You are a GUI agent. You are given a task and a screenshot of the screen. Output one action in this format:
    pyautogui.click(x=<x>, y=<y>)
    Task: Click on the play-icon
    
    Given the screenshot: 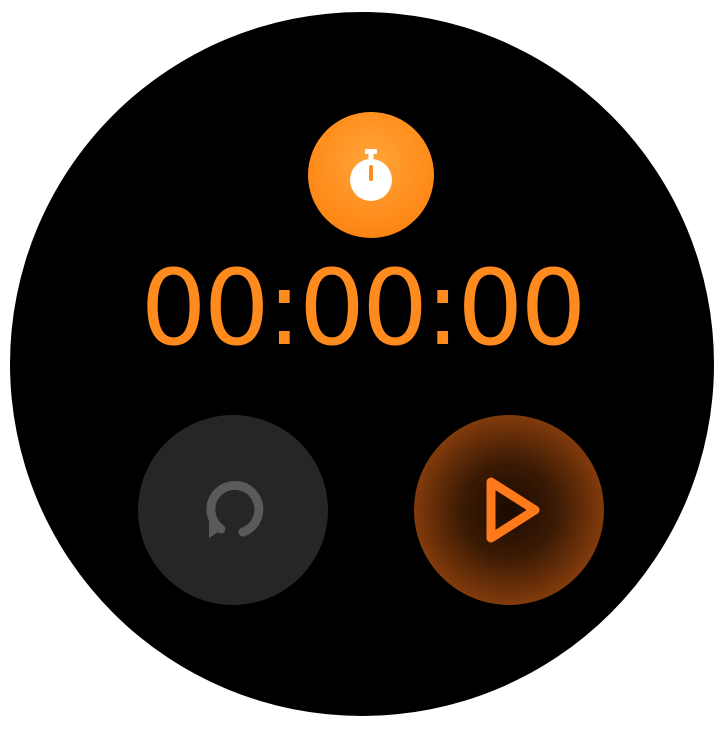 What is the action you would take?
    pyautogui.click(x=513, y=510)
    